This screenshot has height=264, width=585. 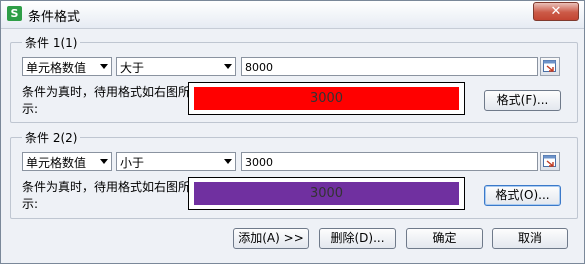 I want to click on add-button: 添加(A) >>, so click(x=271, y=238).